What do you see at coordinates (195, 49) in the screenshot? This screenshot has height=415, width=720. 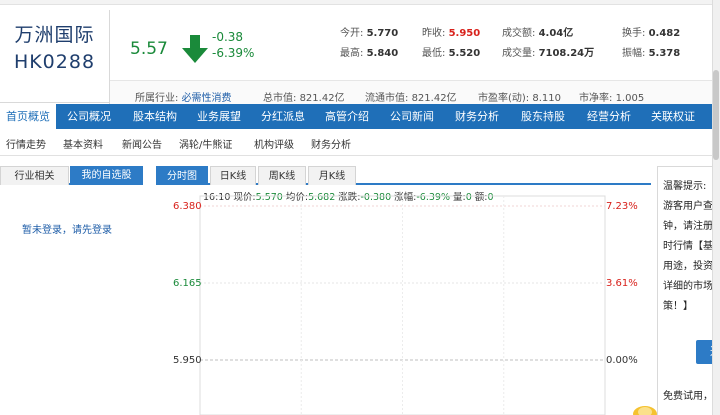 I see `down-arrow-icon` at bounding box center [195, 49].